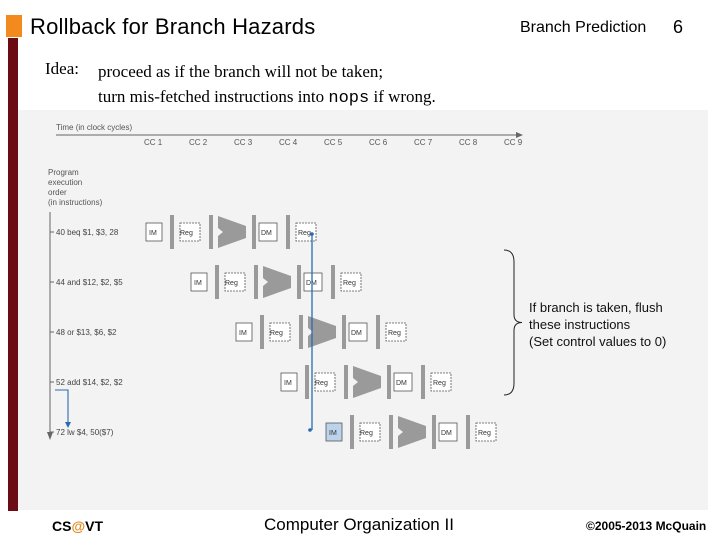 The width and height of the screenshot is (720, 540). What do you see at coordinates (89, 282) in the screenshot?
I see `instruction-label: 44 and $12, $2, $5` at bounding box center [89, 282].